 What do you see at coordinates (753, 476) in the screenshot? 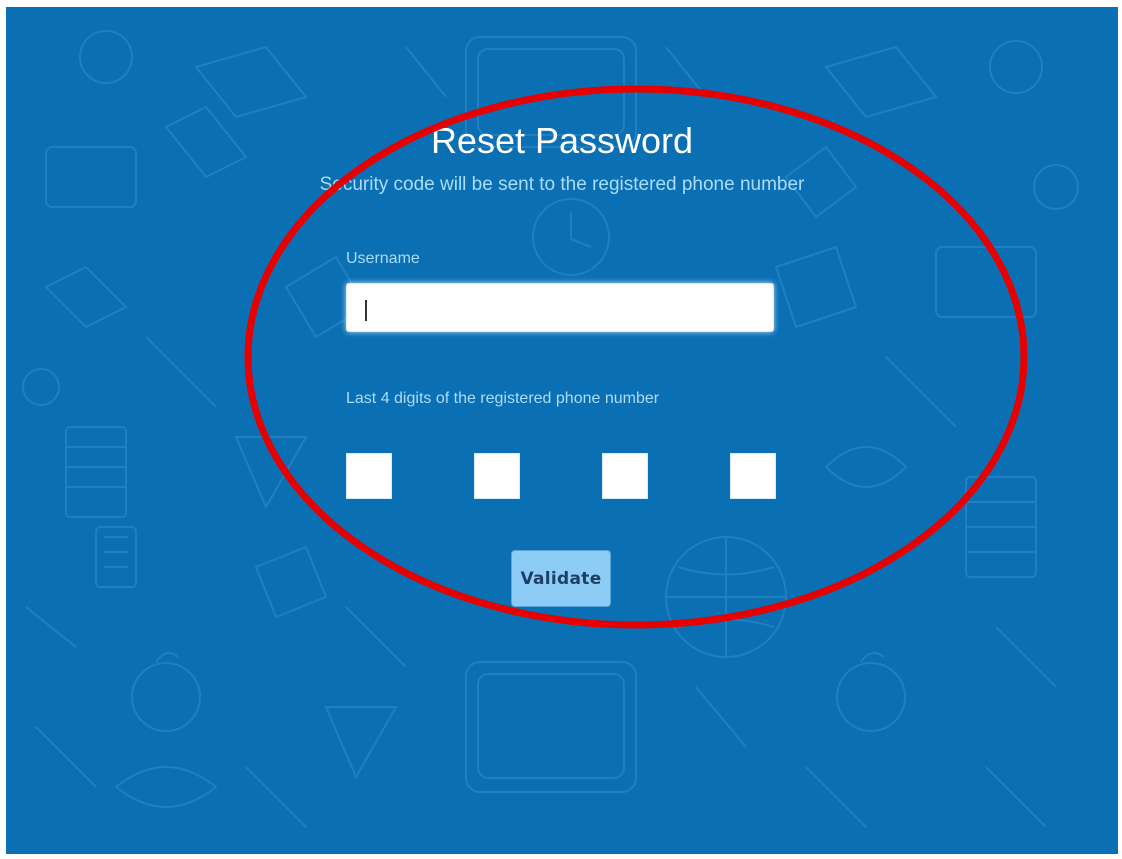
I see `phone-digit-4-input` at bounding box center [753, 476].